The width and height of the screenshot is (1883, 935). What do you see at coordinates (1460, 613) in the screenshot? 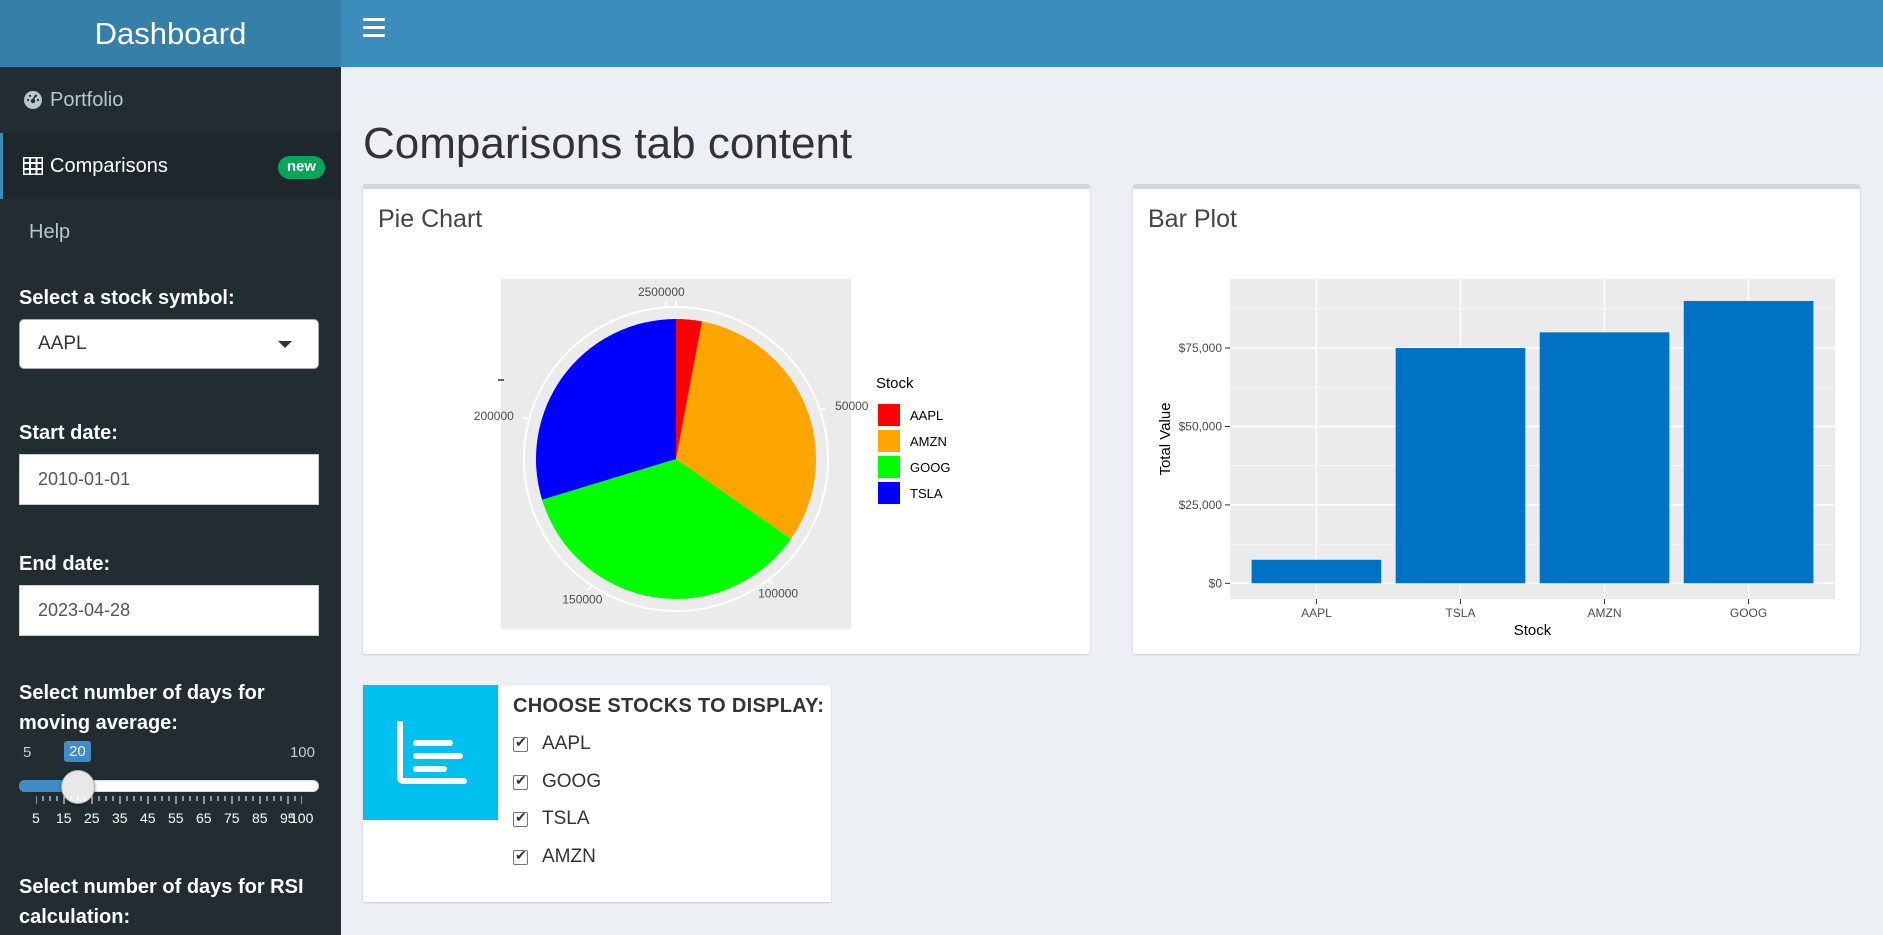
I see `bar-x-tick-label: TSLA` at bounding box center [1460, 613].